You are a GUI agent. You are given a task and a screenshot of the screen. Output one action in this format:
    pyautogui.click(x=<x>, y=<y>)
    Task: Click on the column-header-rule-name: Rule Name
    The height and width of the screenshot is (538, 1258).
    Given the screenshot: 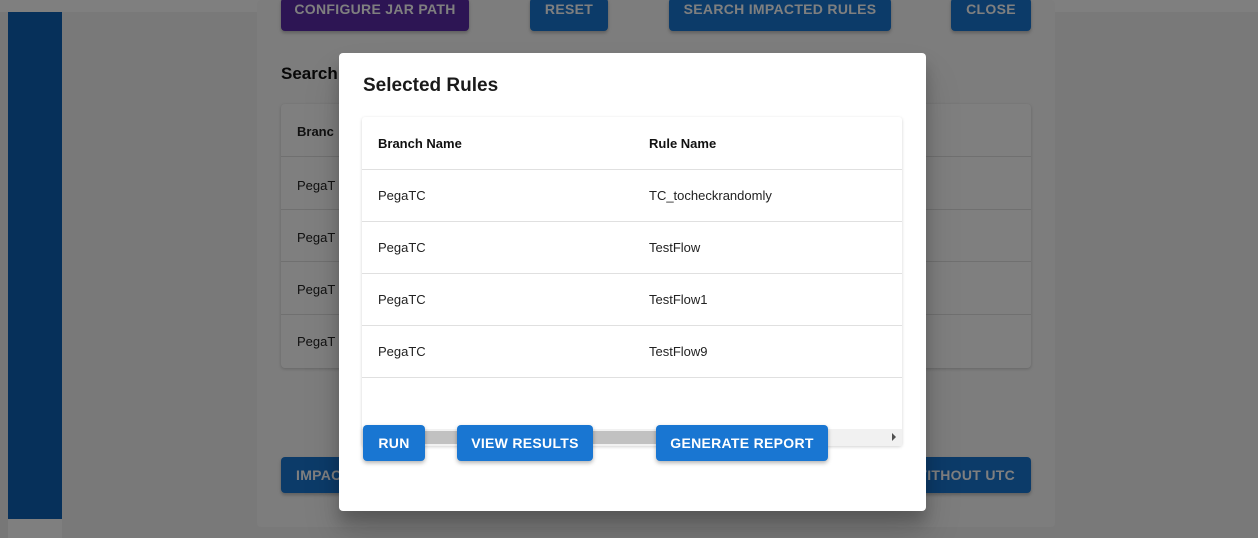 What is the action you would take?
    pyautogui.click(x=683, y=143)
    